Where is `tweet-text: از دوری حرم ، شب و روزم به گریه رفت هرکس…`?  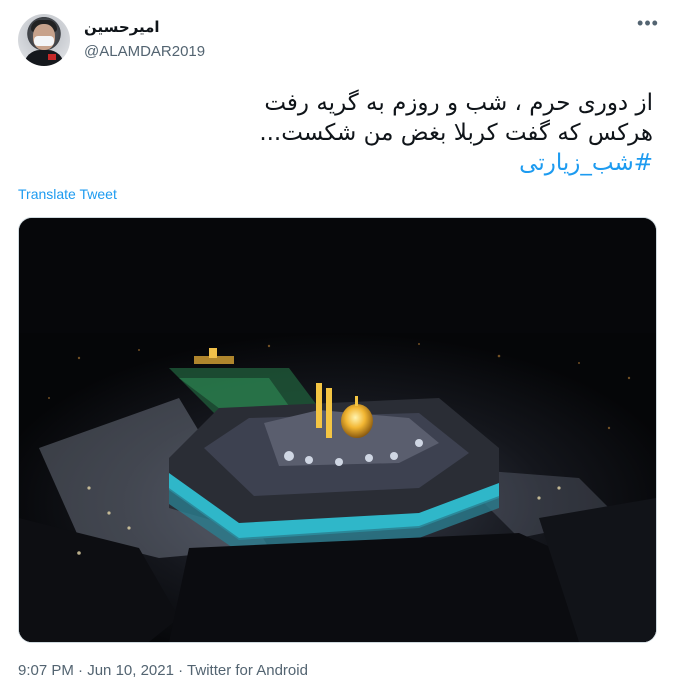 tweet-text: از دوری حرم ، شب و روزم به گریه رفت هرکس… is located at coordinates (338, 133).